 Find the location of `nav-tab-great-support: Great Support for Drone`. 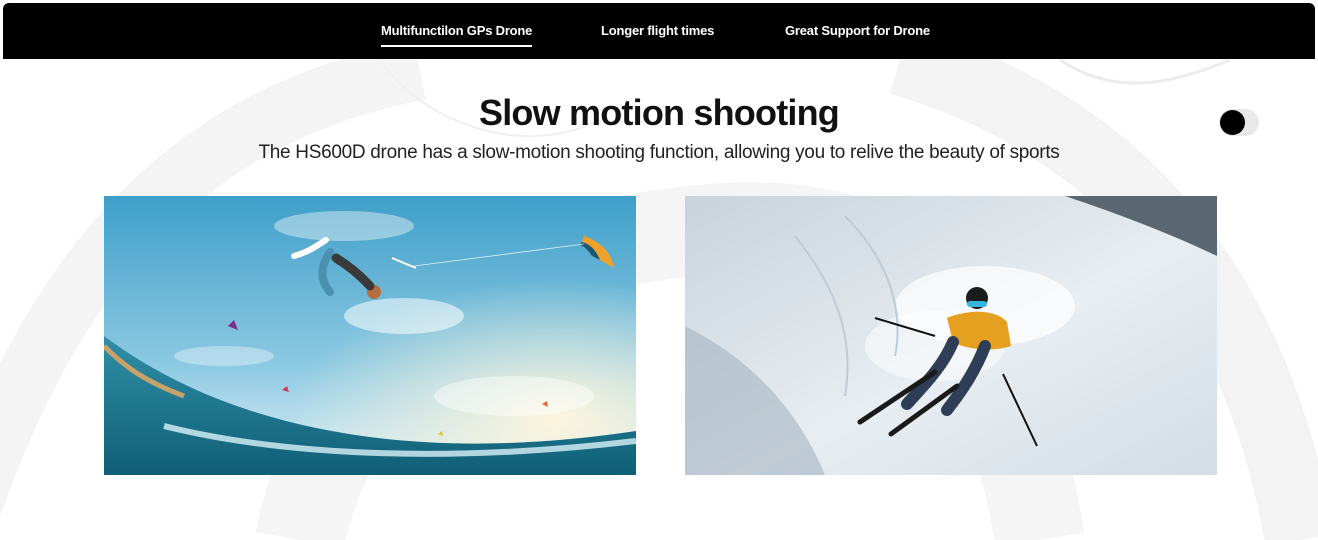

nav-tab-great-support: Great Support for Drone is located at coordinates (857, 30).